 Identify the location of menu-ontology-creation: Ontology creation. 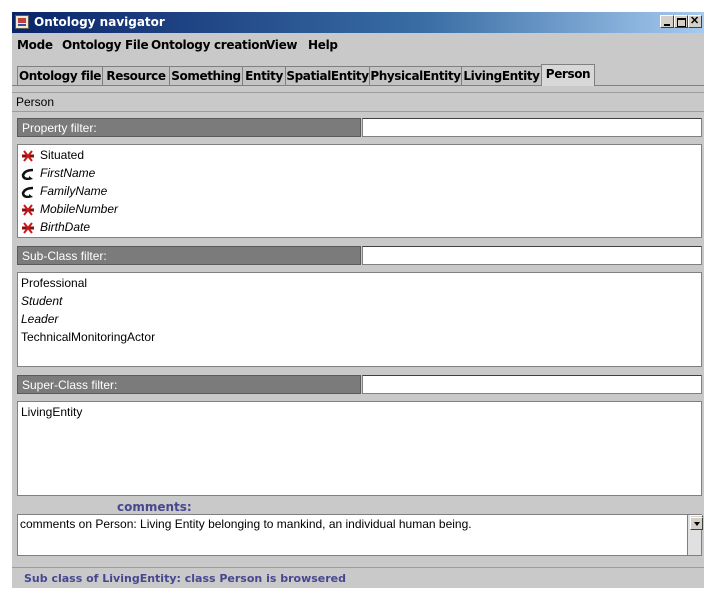
(209, 45).